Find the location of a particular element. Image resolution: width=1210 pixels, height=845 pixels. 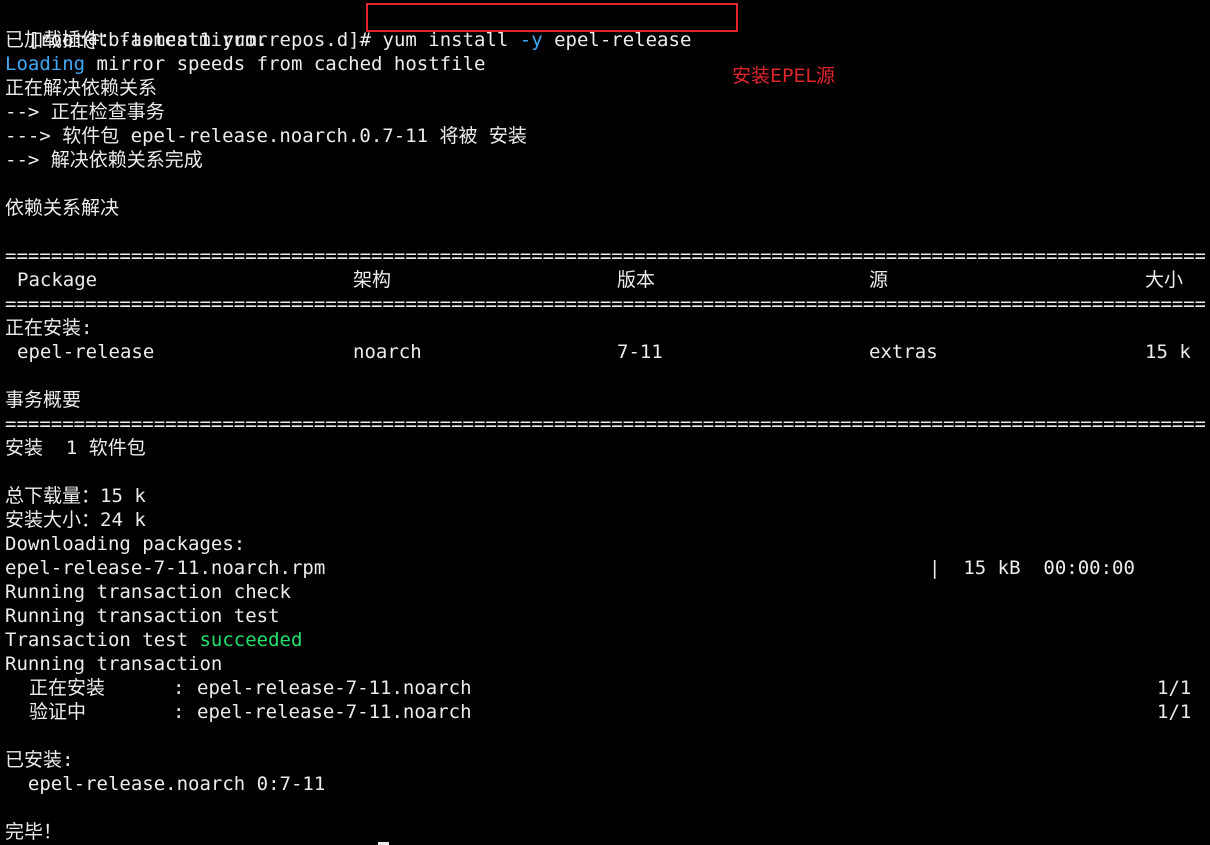

table-header-repo: 源 is located at coordinates (879, 280).